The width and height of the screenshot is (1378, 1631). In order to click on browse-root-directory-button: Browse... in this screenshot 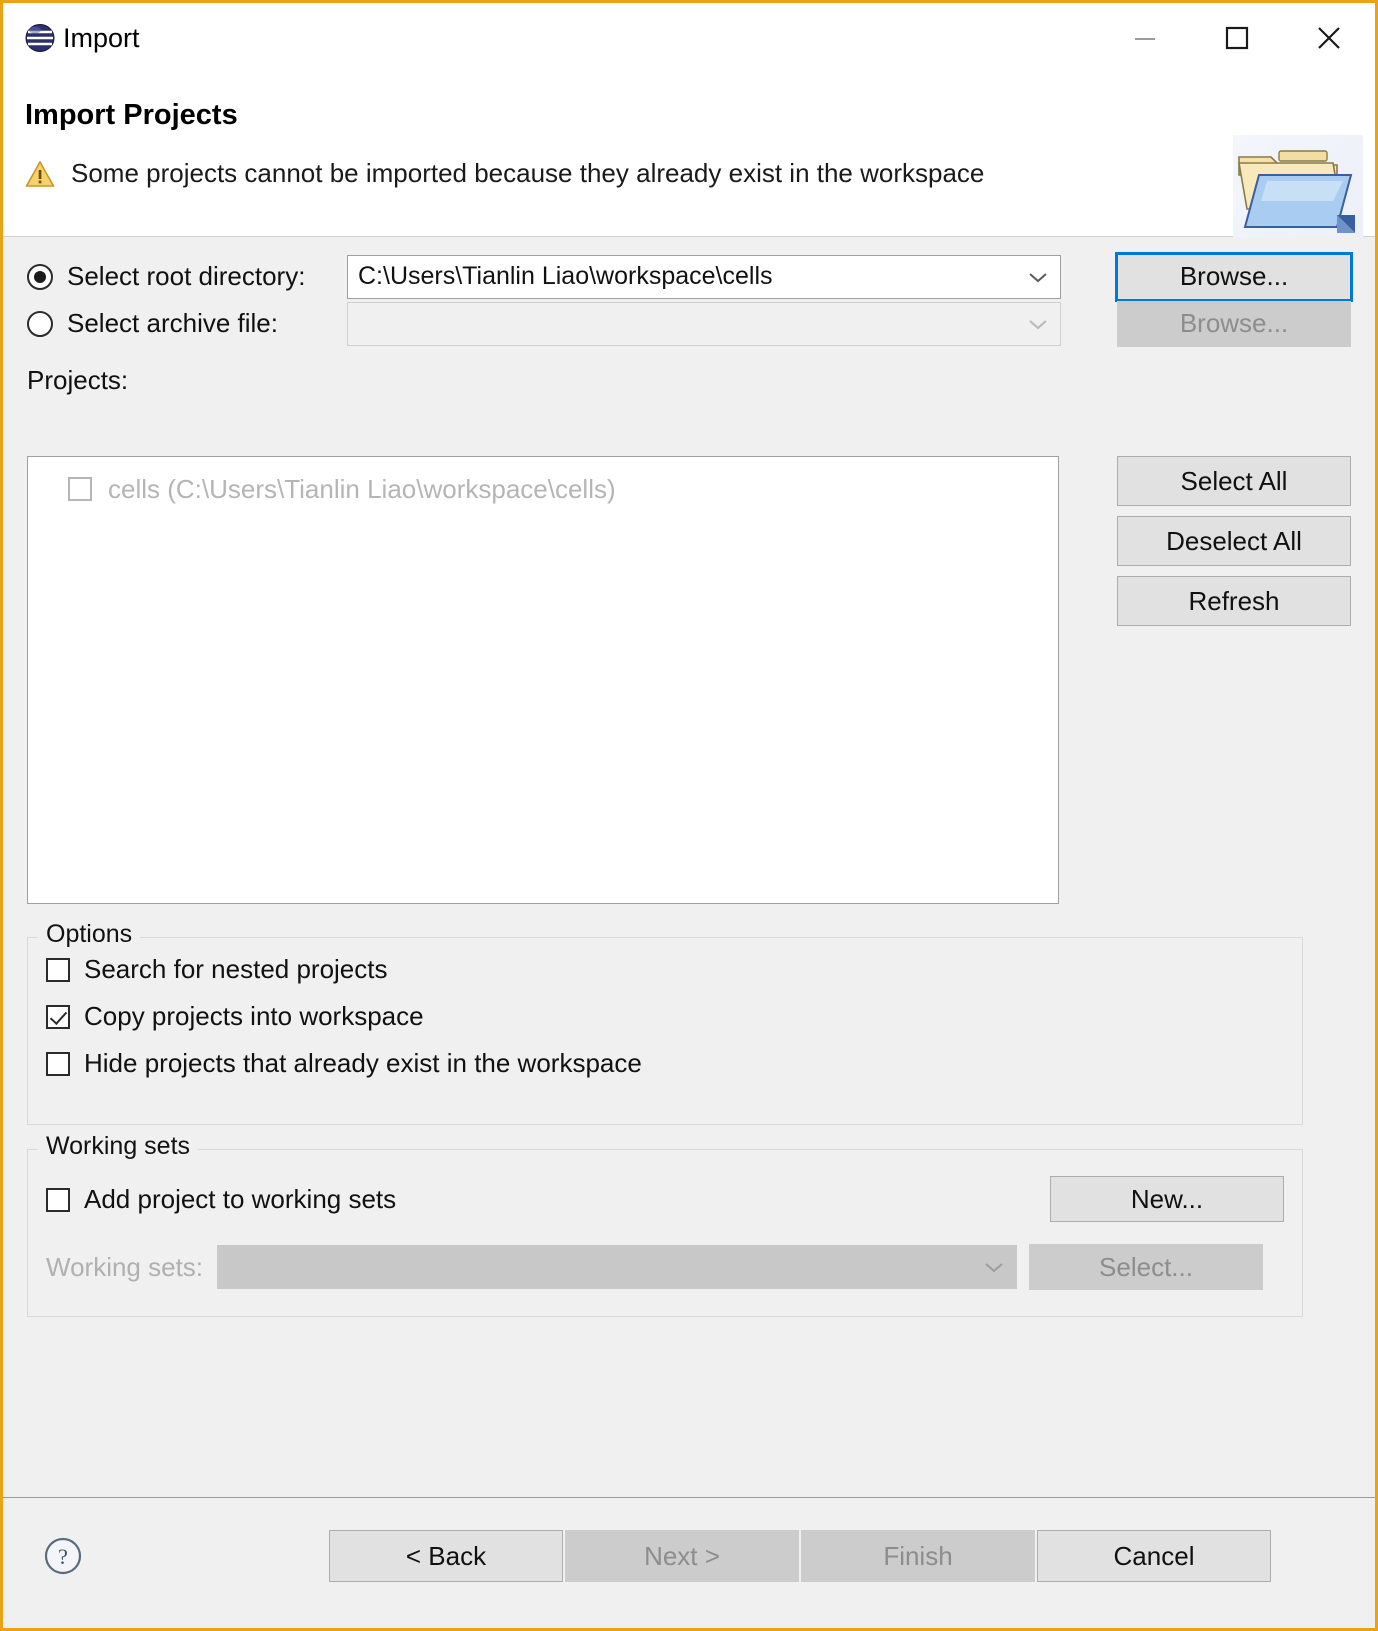, I will do `click(1234, 276)`.